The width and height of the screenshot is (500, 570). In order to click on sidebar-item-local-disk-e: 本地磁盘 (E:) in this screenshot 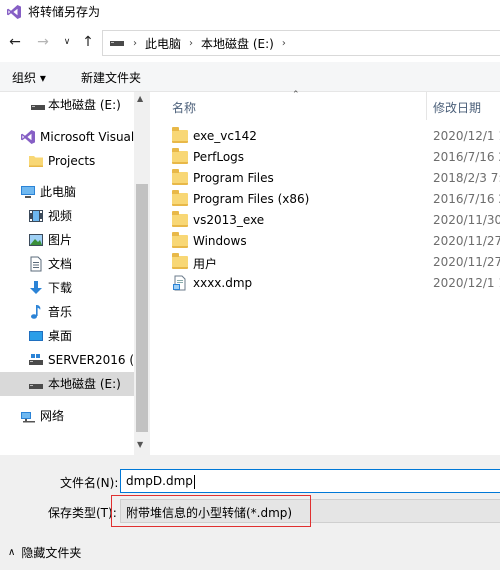, I will do `click(67, 384)`.